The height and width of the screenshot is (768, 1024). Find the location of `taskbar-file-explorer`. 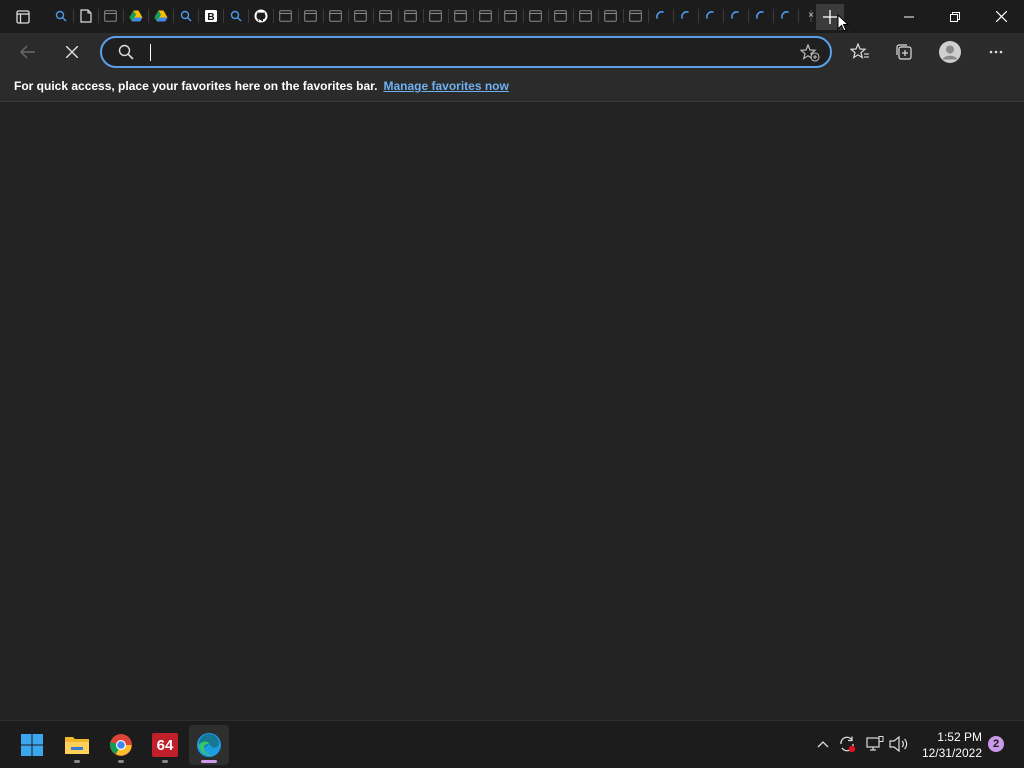

taskbar-file-explorer is located at coordinates (77, 745).